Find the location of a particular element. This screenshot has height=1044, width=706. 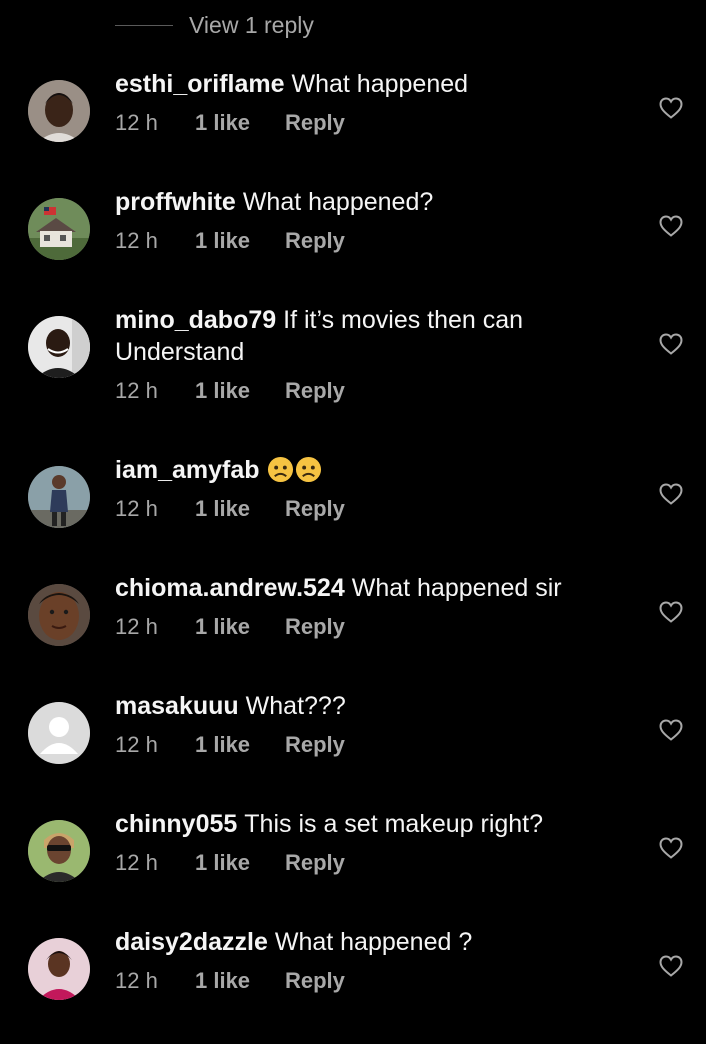

comment-username: mino_dabo79 is located at coordinates (195, 320).